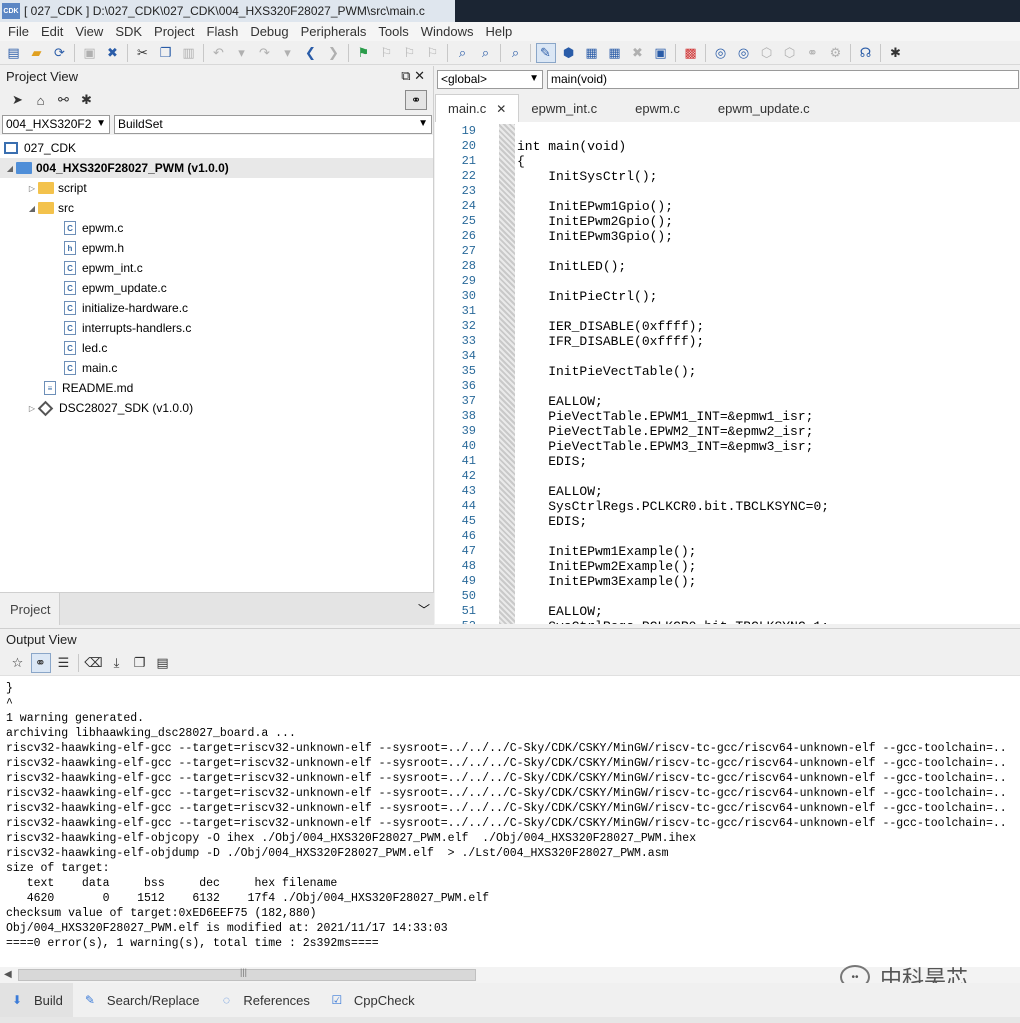 The width and height of the screenshot is (1020, 1023). Describe the element at coordinates (673, 341) in the screenshot. I see `code-line: IFR_DISABLE(0xffff);` at that location.